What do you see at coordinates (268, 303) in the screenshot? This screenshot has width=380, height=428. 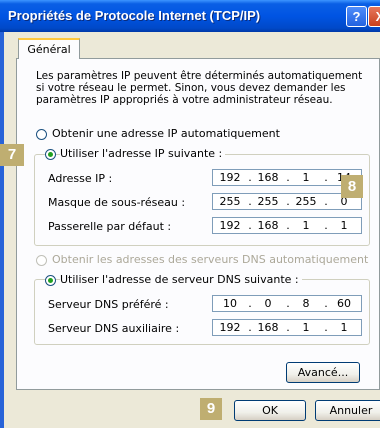 I see `ip-octet: 0` at bounding box center [268, 303].